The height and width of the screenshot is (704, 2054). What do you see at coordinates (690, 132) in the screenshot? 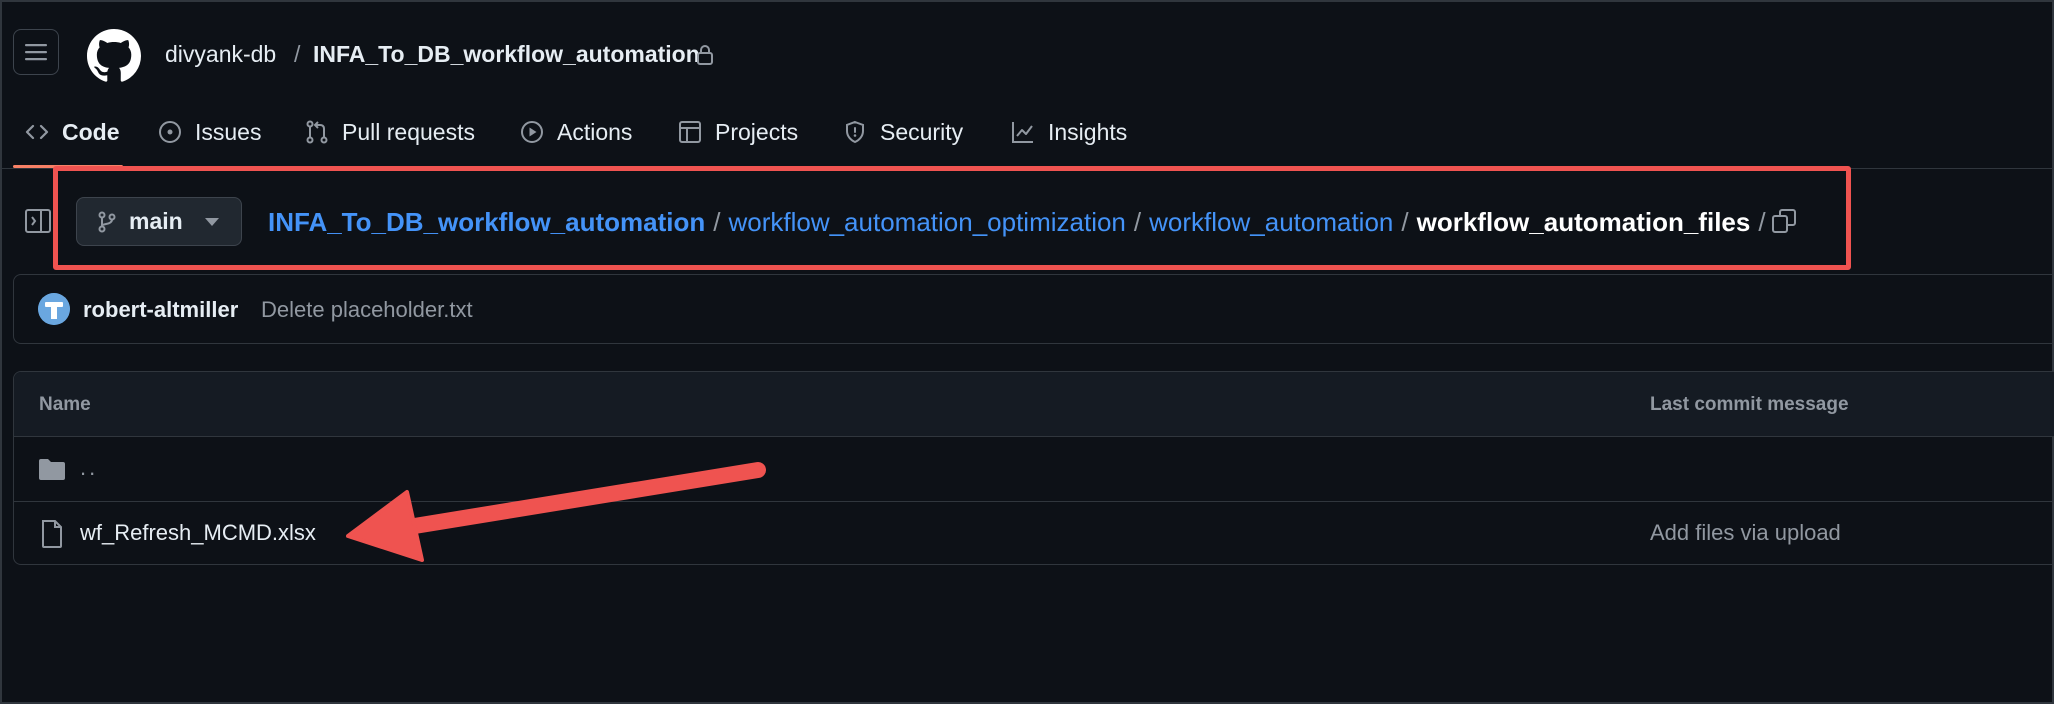
I see `table-icon` at bounding box center [690, 132].